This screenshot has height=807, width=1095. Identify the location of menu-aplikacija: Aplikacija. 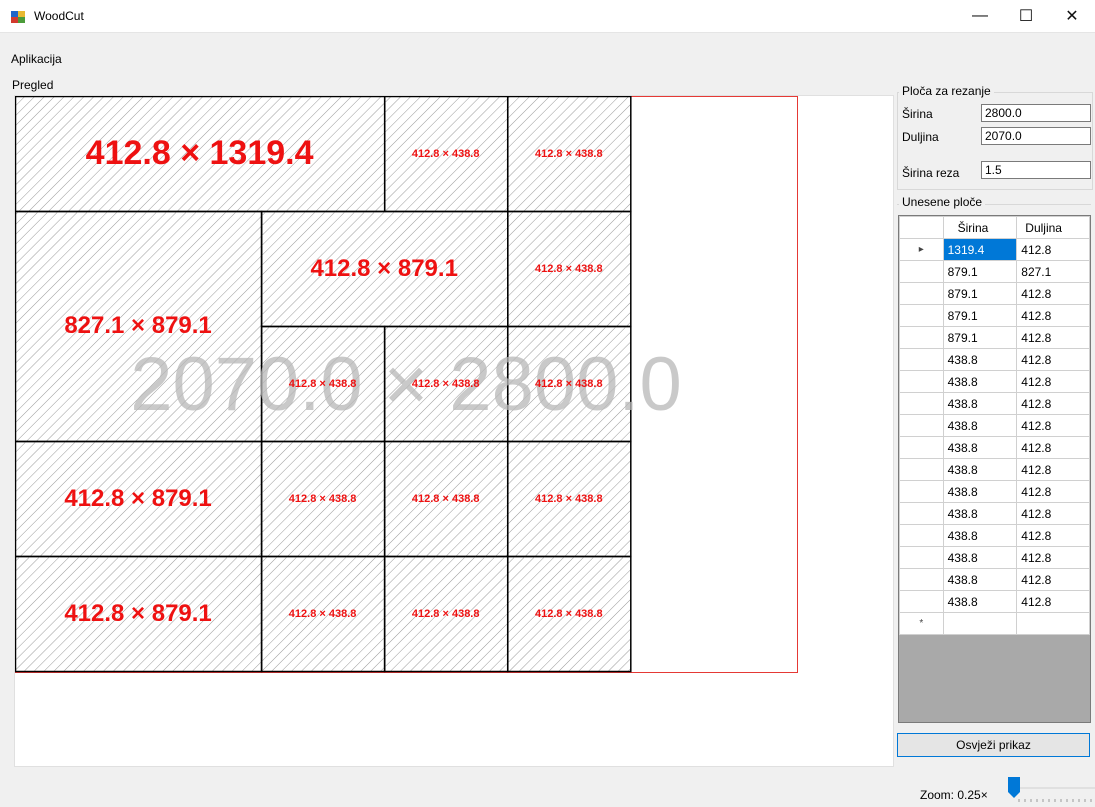
(36, 59).